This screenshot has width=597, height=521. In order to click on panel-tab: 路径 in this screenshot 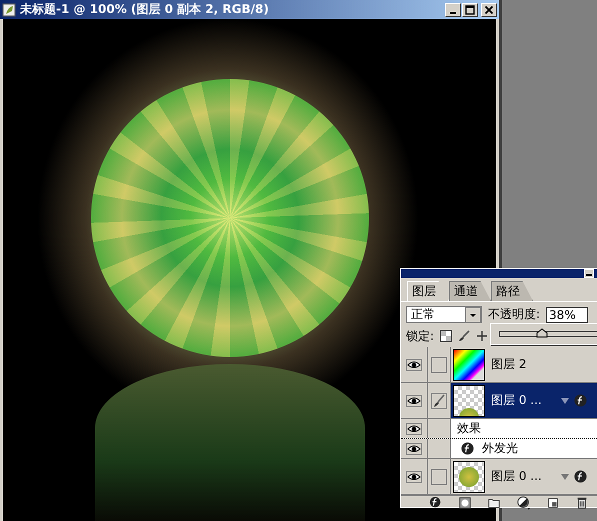, I will do `click(512, 291)`.